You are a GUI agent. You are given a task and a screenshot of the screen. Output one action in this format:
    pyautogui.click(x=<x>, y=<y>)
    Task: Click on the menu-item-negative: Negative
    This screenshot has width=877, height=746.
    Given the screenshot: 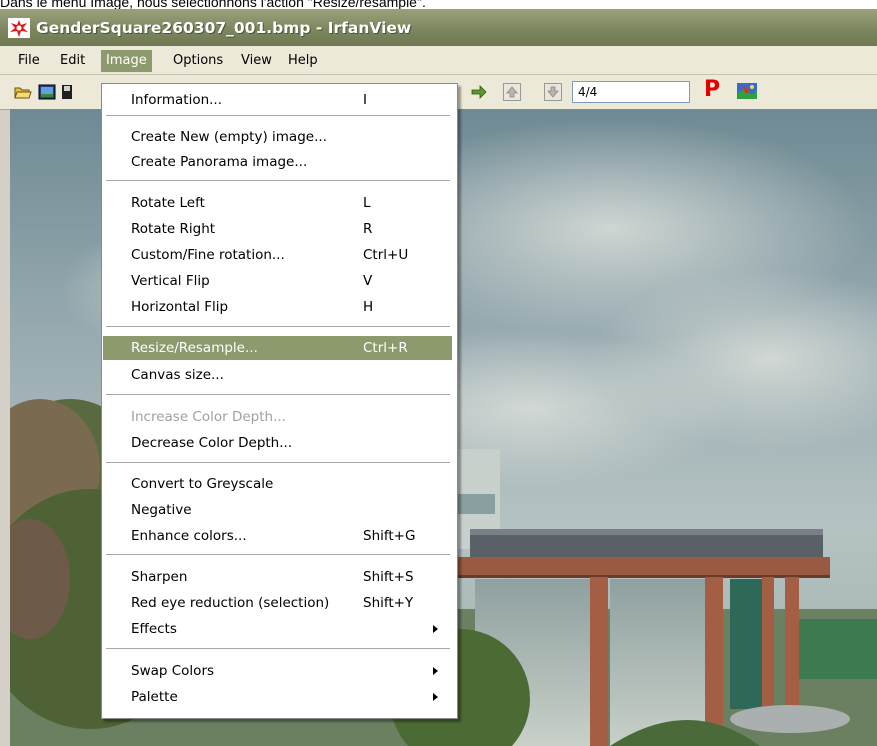 What is the action you would take?
    pyautogui.click(x=277, y=510)
    